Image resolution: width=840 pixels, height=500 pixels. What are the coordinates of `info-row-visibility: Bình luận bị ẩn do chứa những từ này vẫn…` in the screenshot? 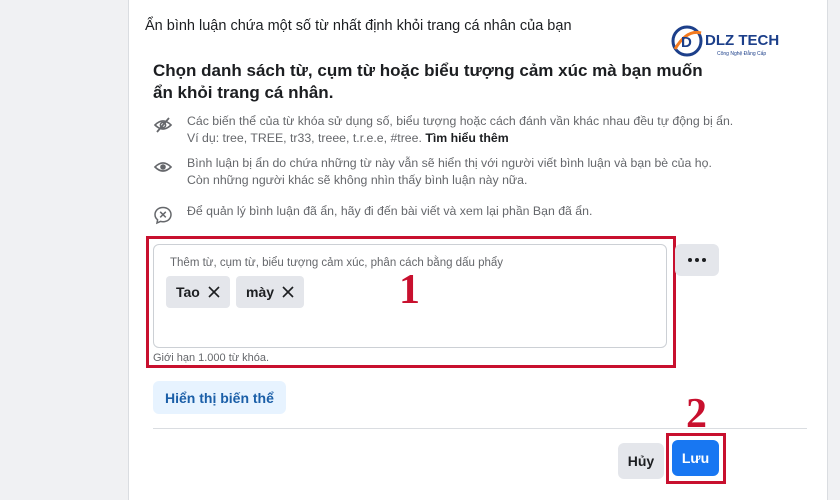 It's located at (444, 172).